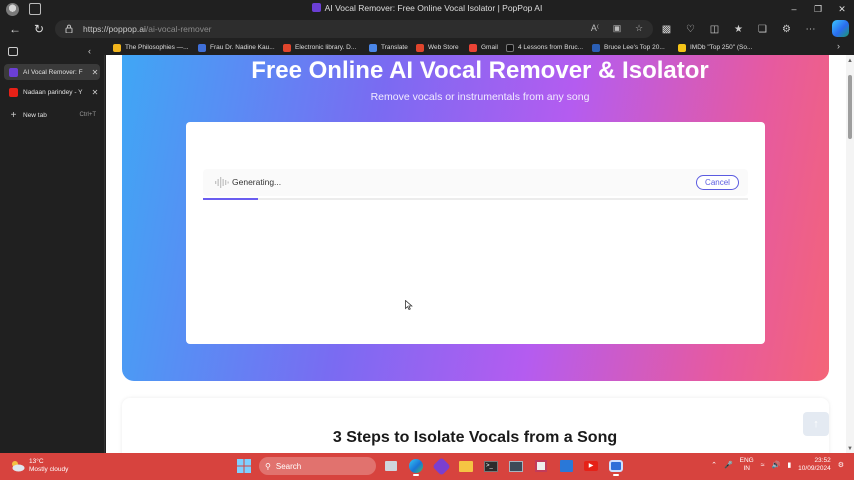  Describe the element at coordinates (69, 28) in the screenshot. I see `lock-icon` at that location.